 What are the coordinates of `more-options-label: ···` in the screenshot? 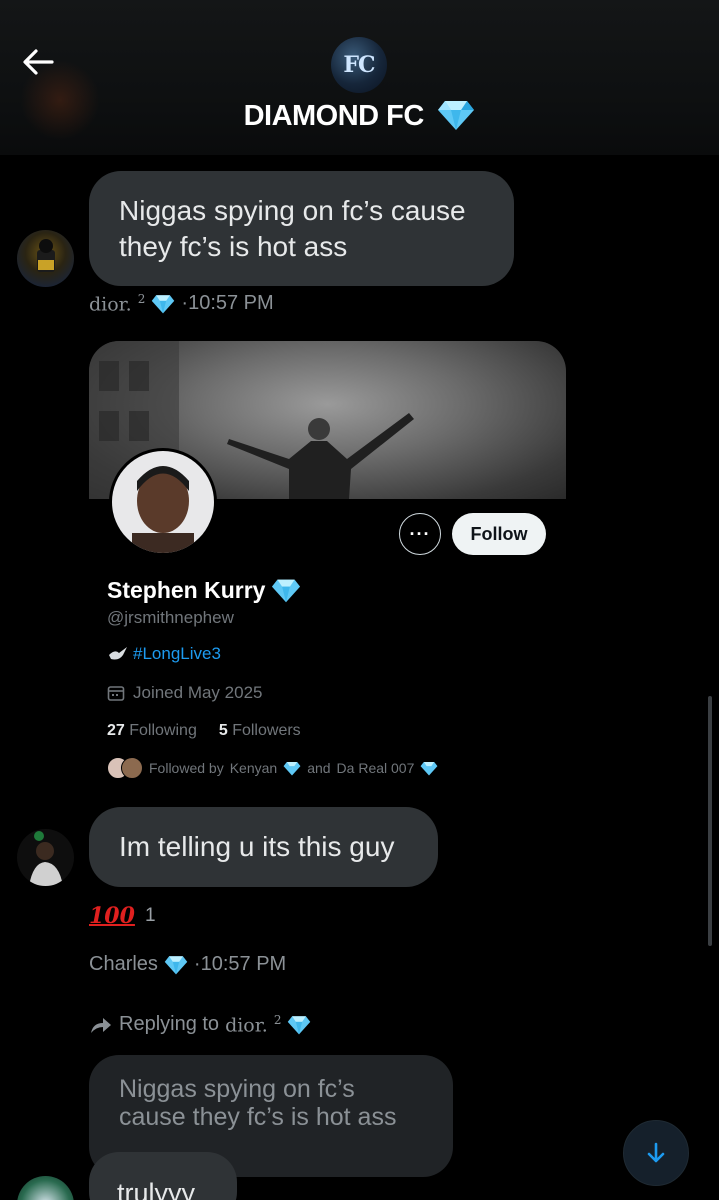 It's located at (420, 533).